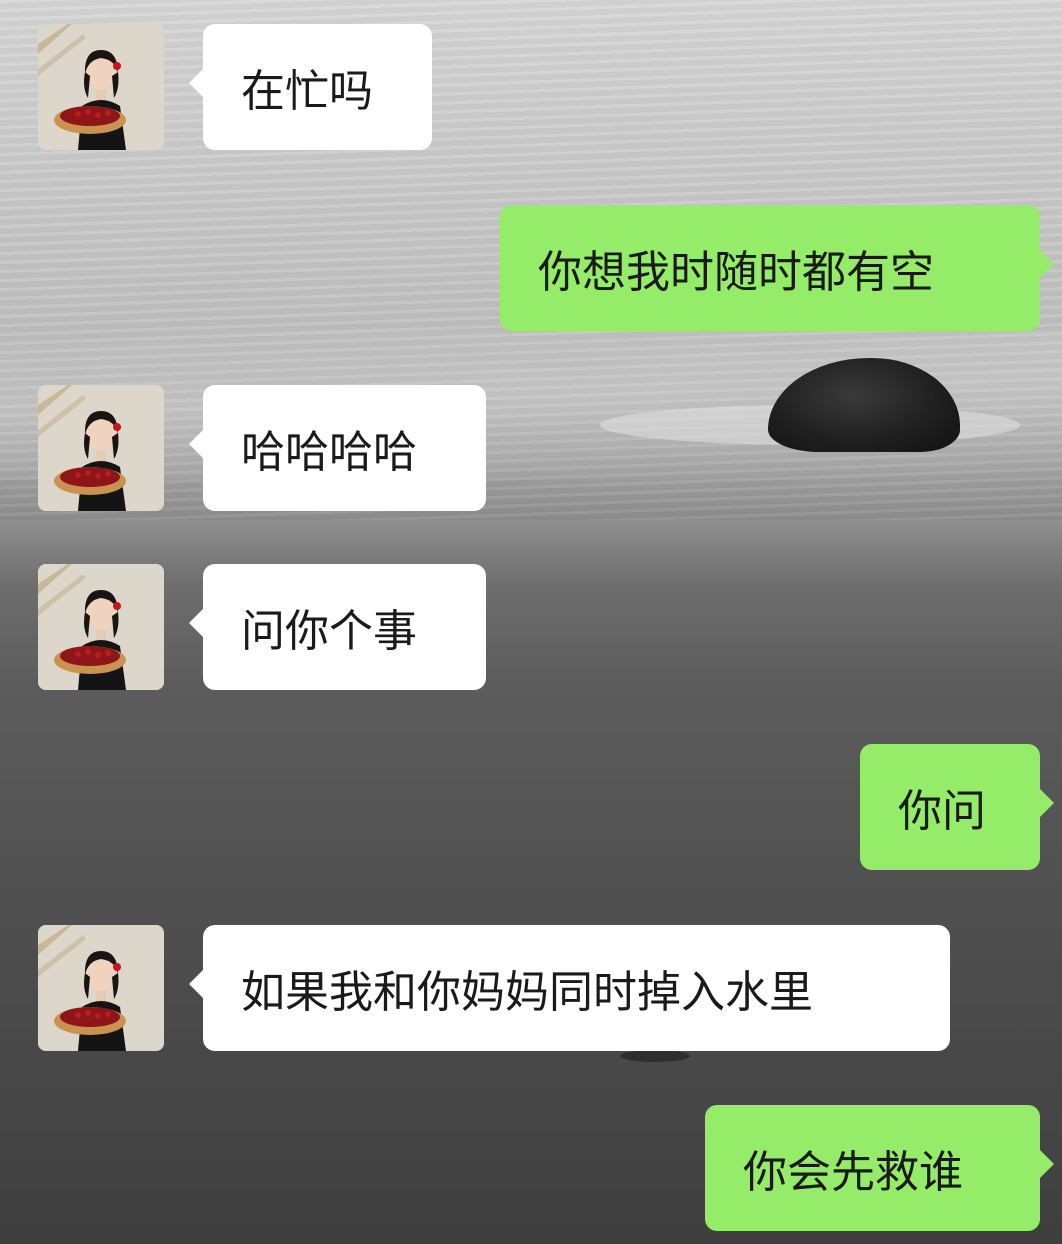  Describe the element at coordinates (329, 452) in the screenshot. I see `message-text: 哈哈哈哈` at that location.